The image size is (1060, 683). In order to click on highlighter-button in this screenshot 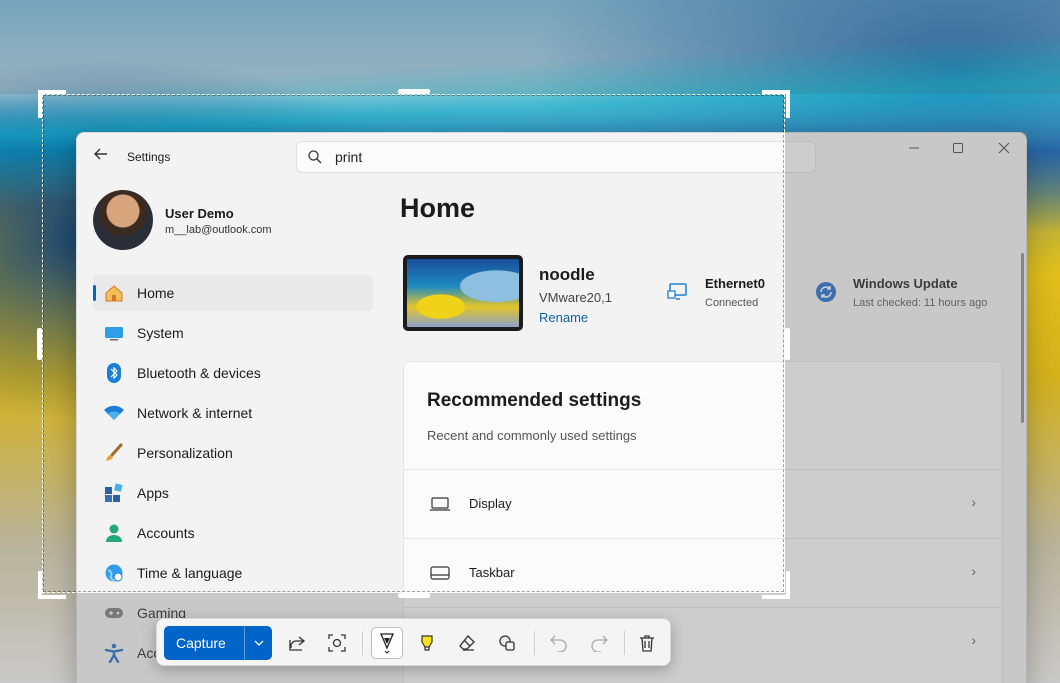, I will do `click(427, 643)`.